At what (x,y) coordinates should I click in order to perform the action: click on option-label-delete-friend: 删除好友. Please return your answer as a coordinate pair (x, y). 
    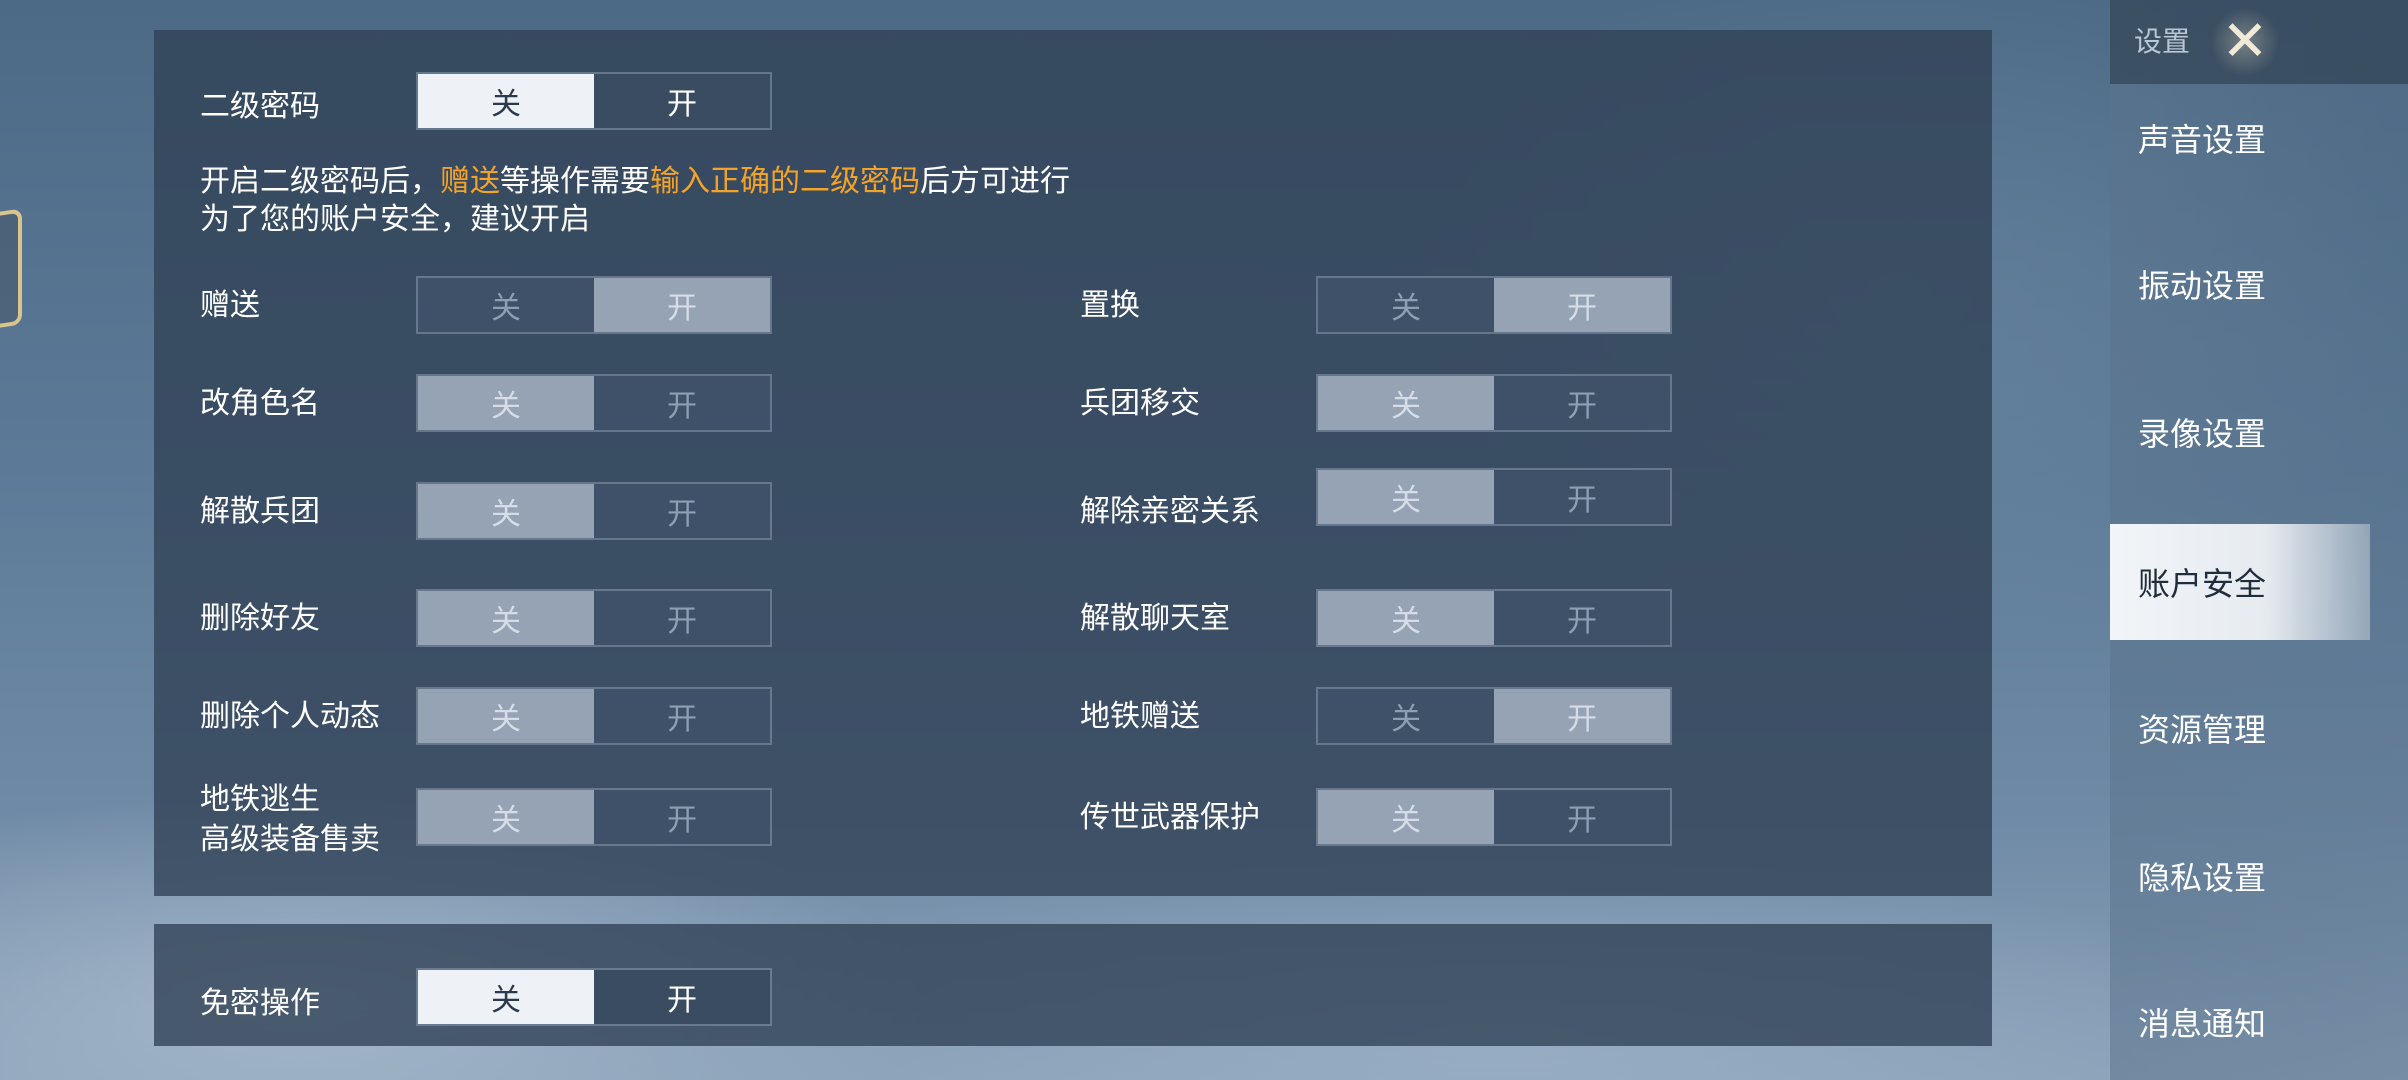
    Looking at the image, I should click on (260, 618).